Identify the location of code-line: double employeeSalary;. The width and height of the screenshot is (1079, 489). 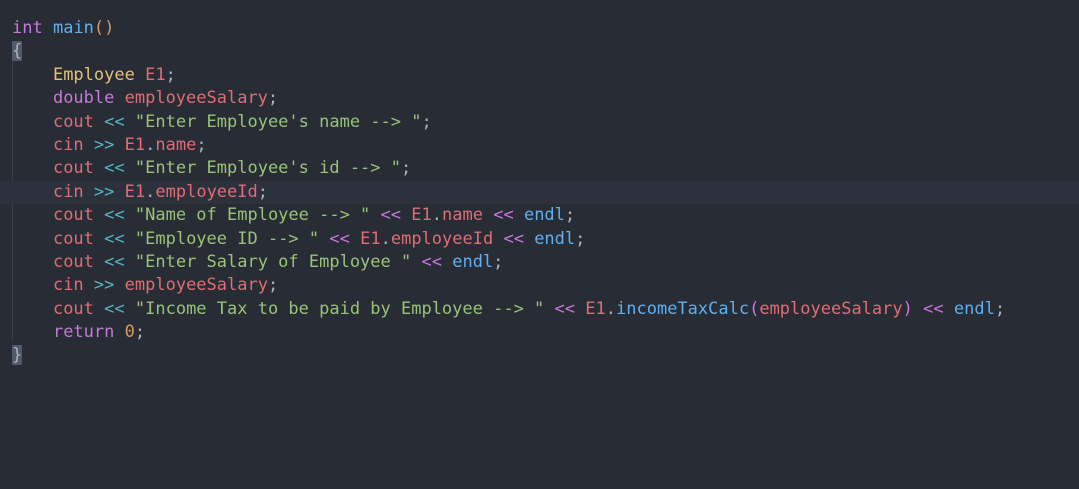
(545, 98).